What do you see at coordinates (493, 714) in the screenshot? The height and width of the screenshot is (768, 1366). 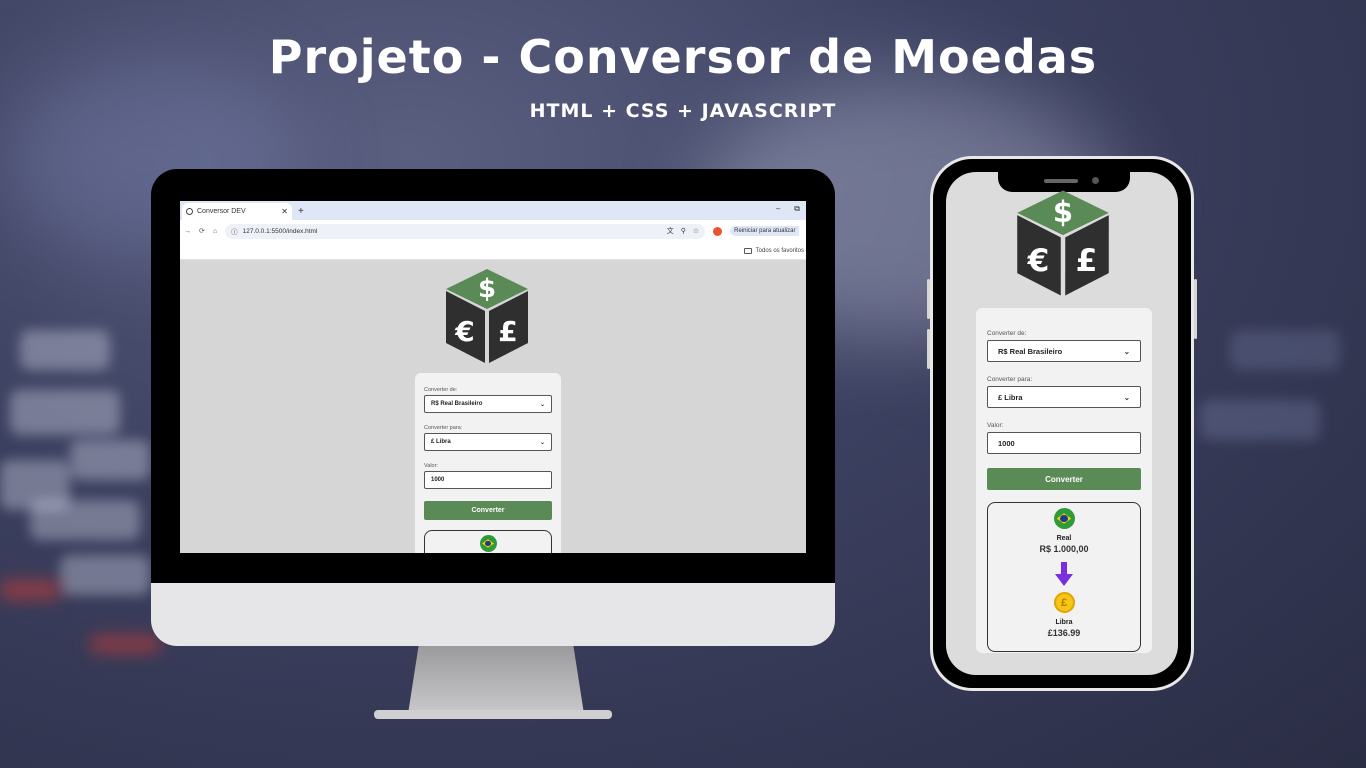 I see `monitor-stand-base` at bounding box center [493, 714].